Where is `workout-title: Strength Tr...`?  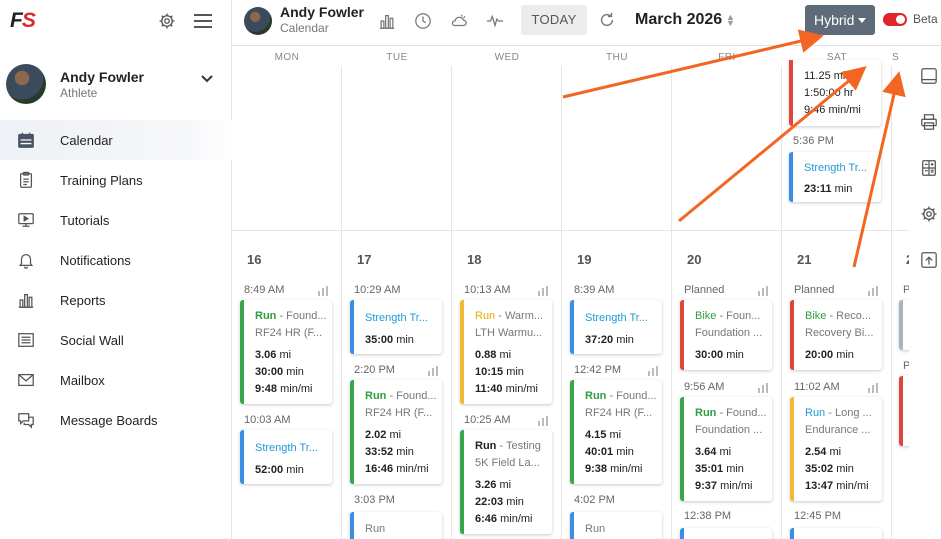 workout-title: Strength Tr... is located at coordinates (286, 448).